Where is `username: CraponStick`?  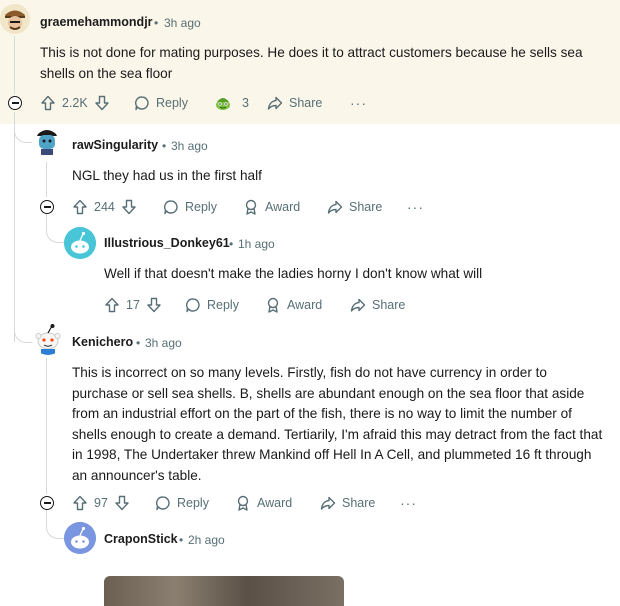
username: CraponStick is located at coordinates (141, 539).